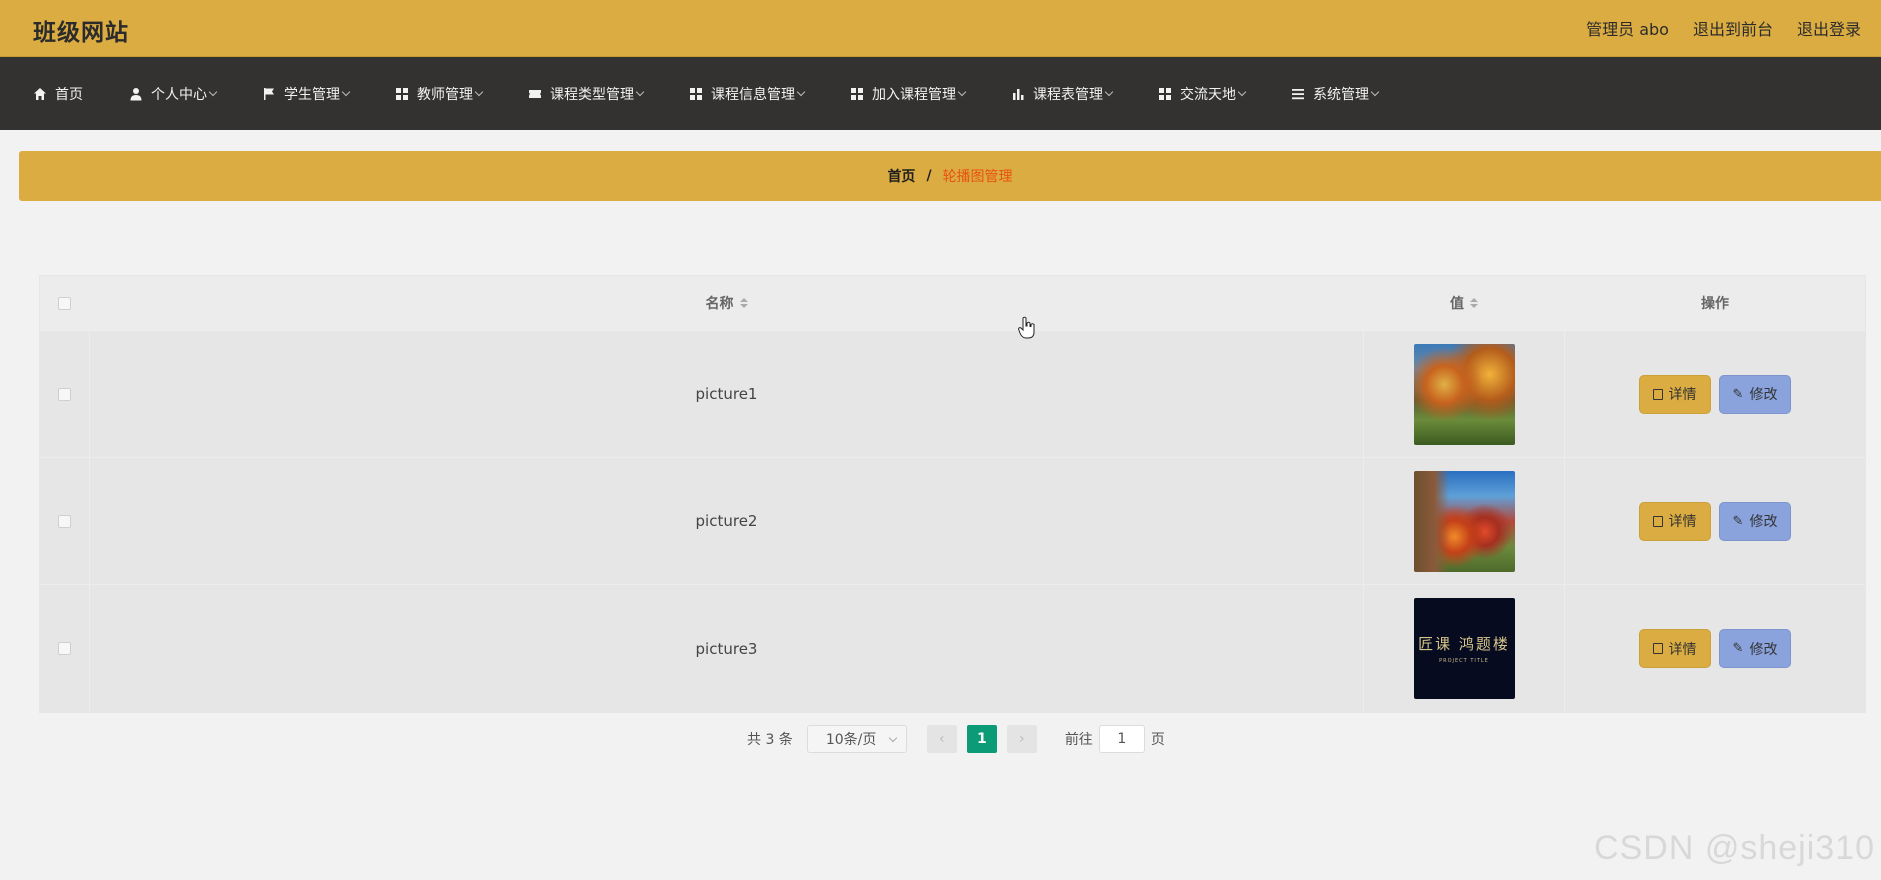  Describe the element at coordinates (1715, 303) in the screenshot. I see `column-header-actions: 操作` at that location.